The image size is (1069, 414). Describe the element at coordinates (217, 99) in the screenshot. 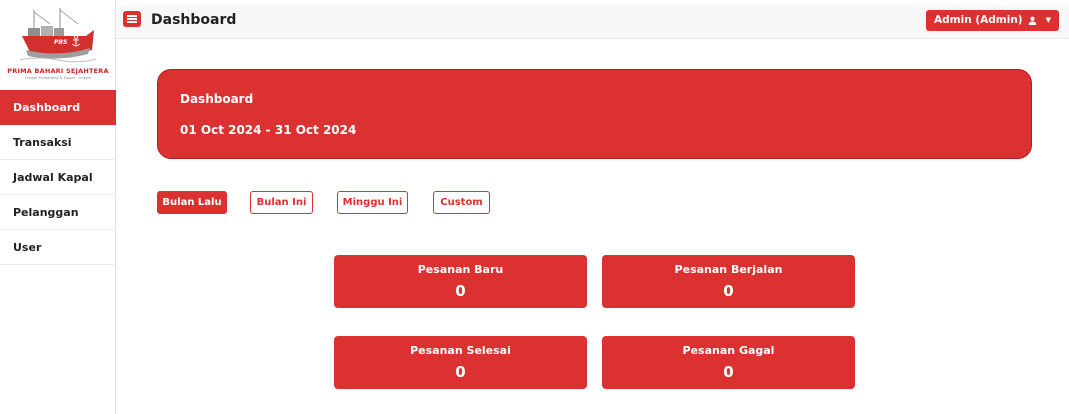

I see `banner-title: Dashboard` at that location.